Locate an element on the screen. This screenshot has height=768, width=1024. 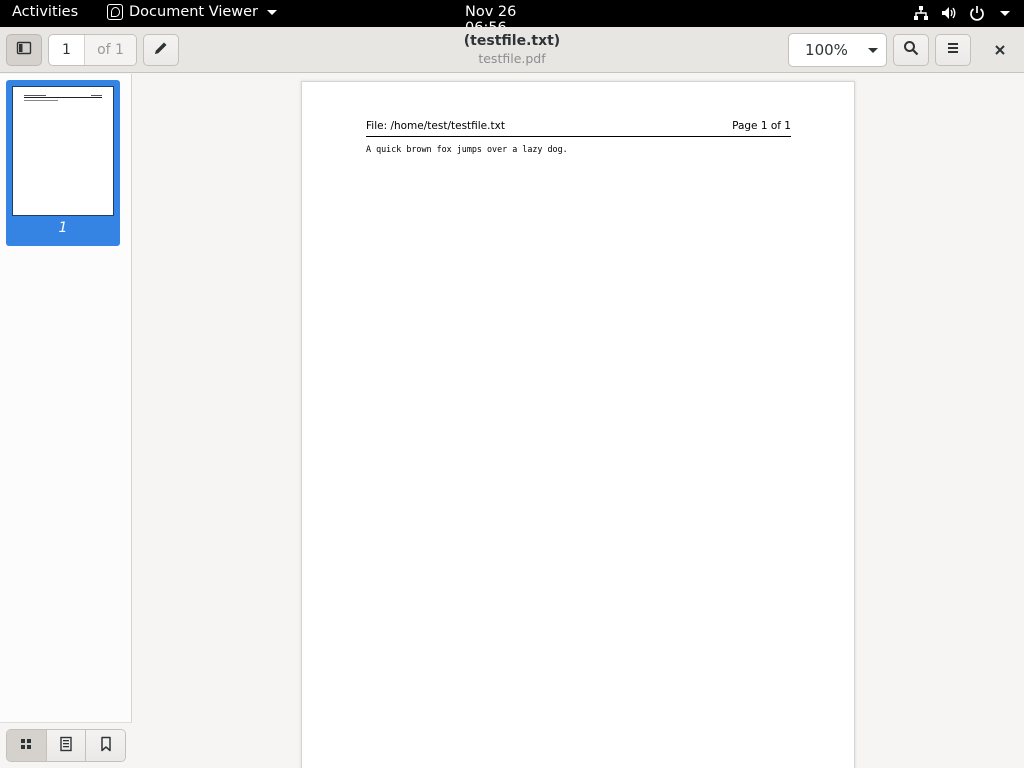
document-icon is located at coordinates (66, 746).